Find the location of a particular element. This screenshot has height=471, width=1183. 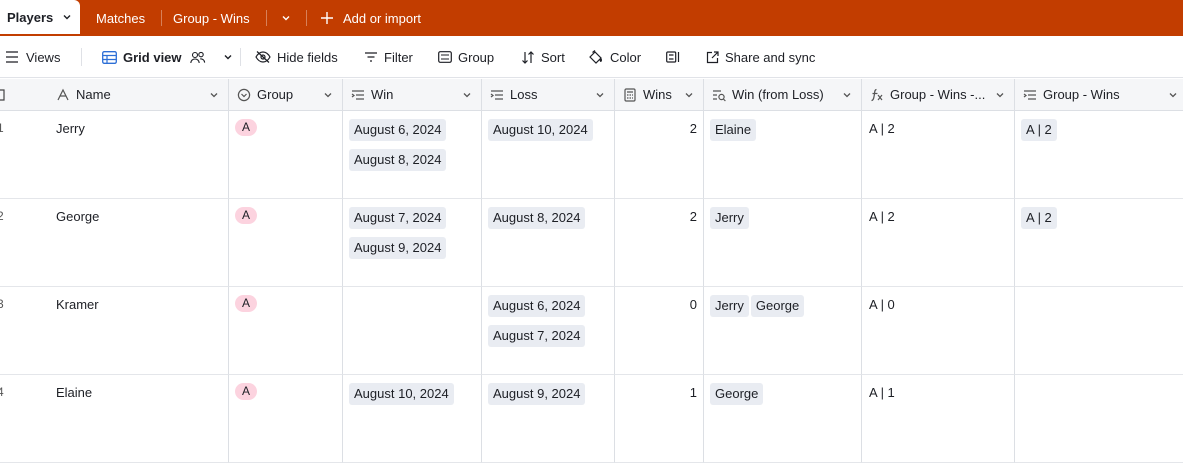

cell-wins: 1 is located at coordinates (659, 419).